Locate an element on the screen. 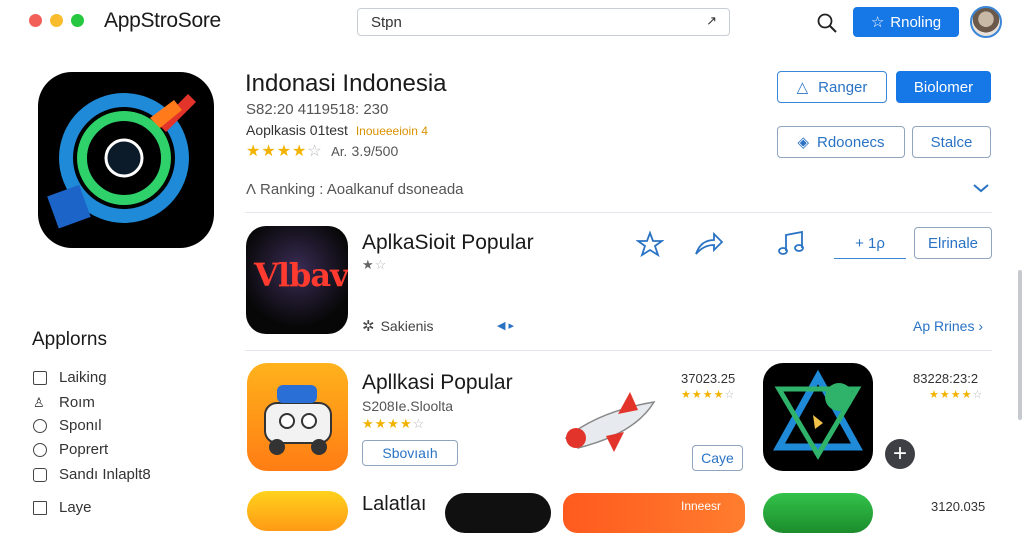 The width and height of the screenshot is (1024, 533). list-item-count: 83228:23:2 is located at coordinates (946, 378).